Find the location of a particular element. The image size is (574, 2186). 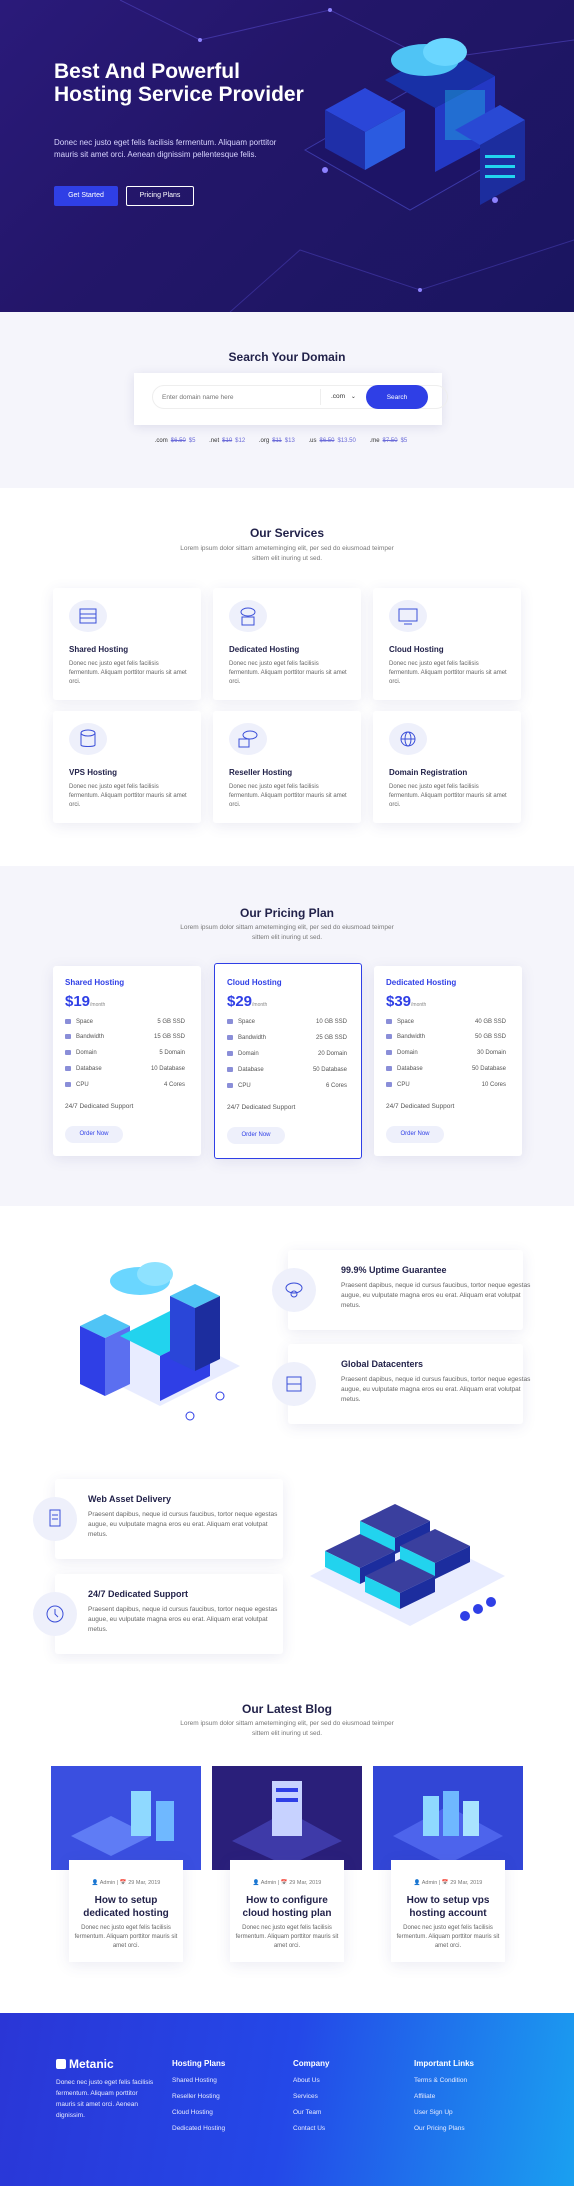

plan-feature: CPU 6 Cores is located at coordinates (287, 1088).